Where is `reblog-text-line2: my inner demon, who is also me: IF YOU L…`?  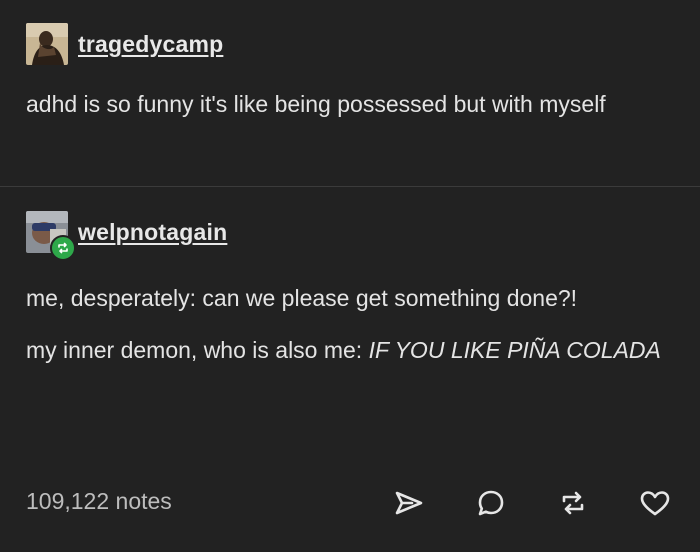 reblog-text-line2: my inner demon, who is also me: IF YOU L… is located at coordinates (351, 350).